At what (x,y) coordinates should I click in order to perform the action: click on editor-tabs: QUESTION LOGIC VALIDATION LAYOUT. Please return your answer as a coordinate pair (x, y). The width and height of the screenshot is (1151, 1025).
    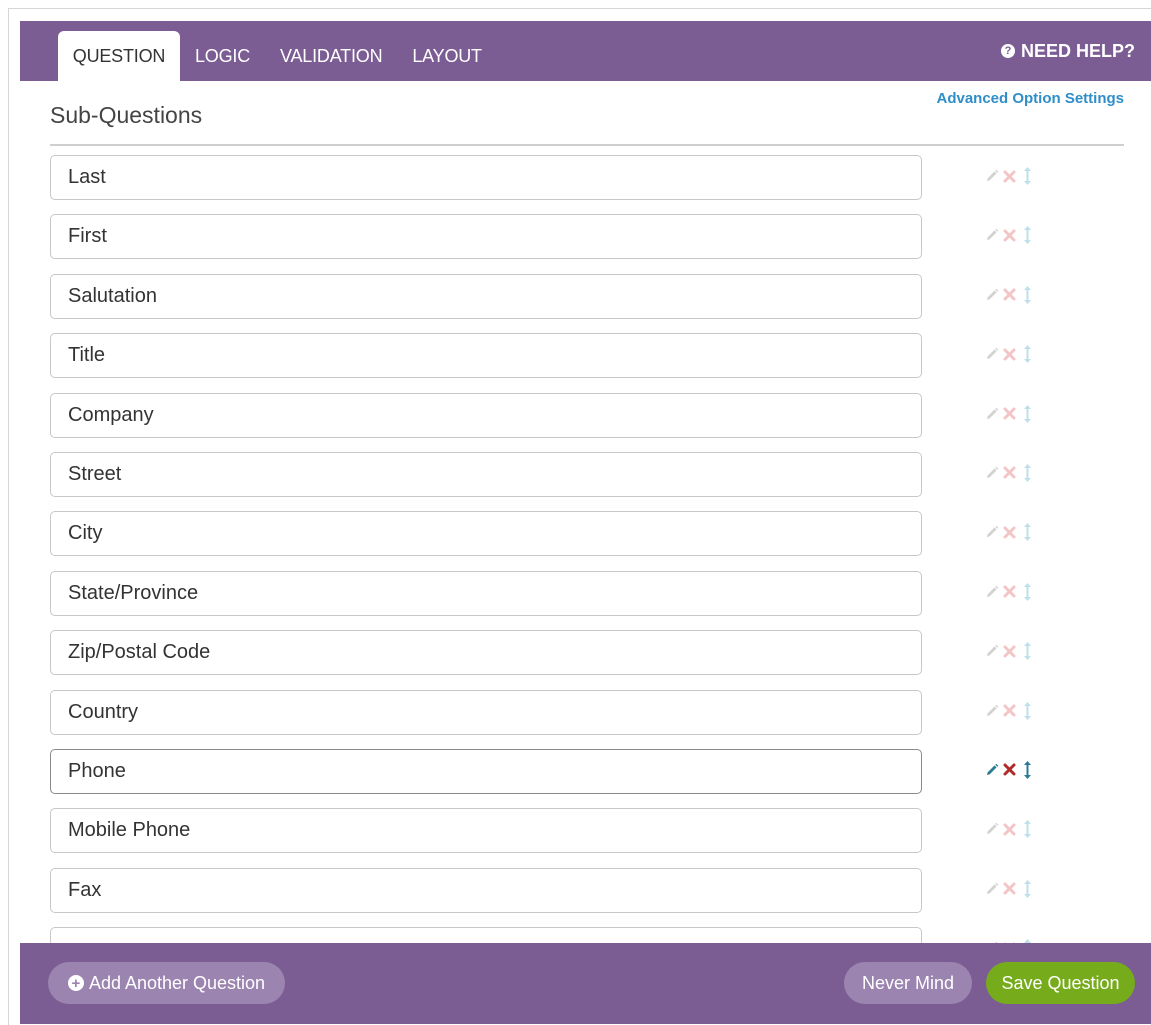
    Looking at the image, I should click on (277, 56).